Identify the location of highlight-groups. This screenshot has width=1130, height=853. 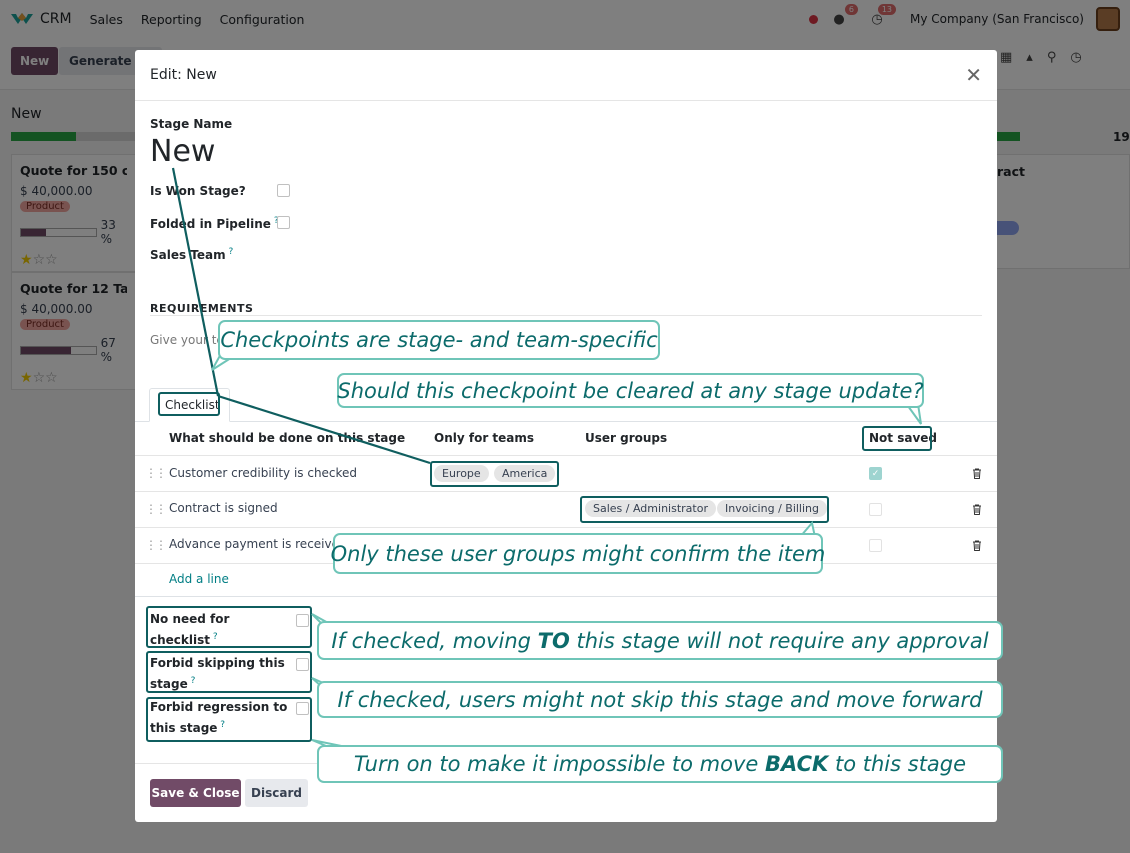
(704, 509).